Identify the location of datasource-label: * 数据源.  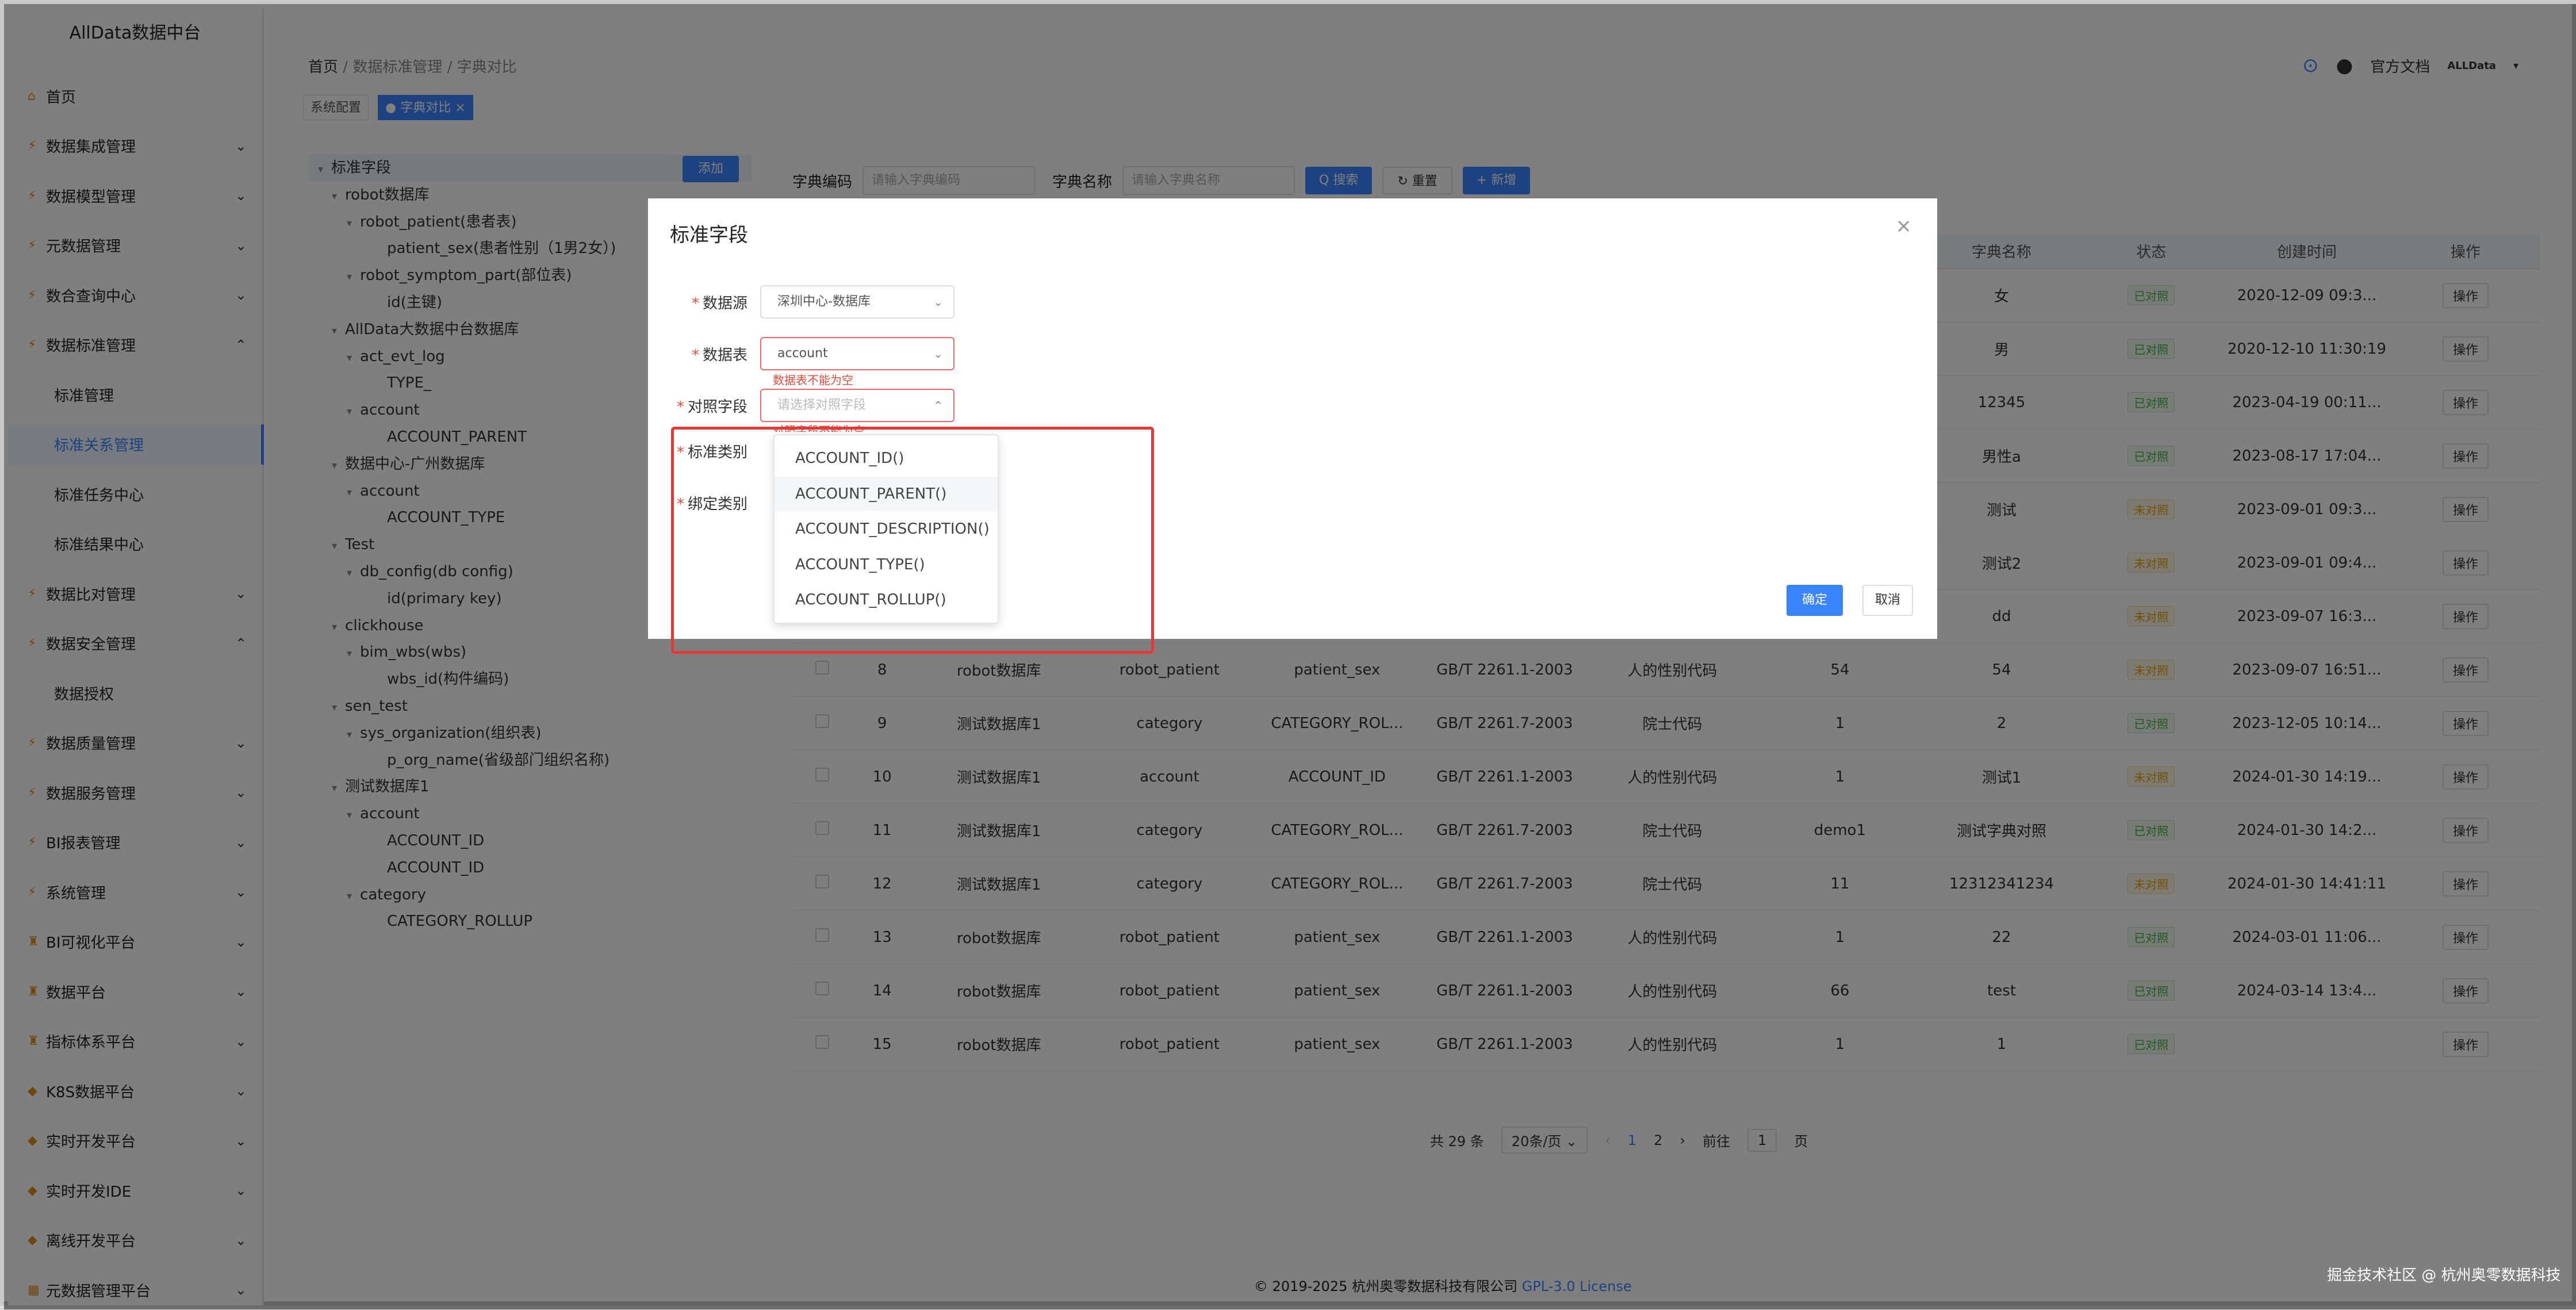
(704, 302).